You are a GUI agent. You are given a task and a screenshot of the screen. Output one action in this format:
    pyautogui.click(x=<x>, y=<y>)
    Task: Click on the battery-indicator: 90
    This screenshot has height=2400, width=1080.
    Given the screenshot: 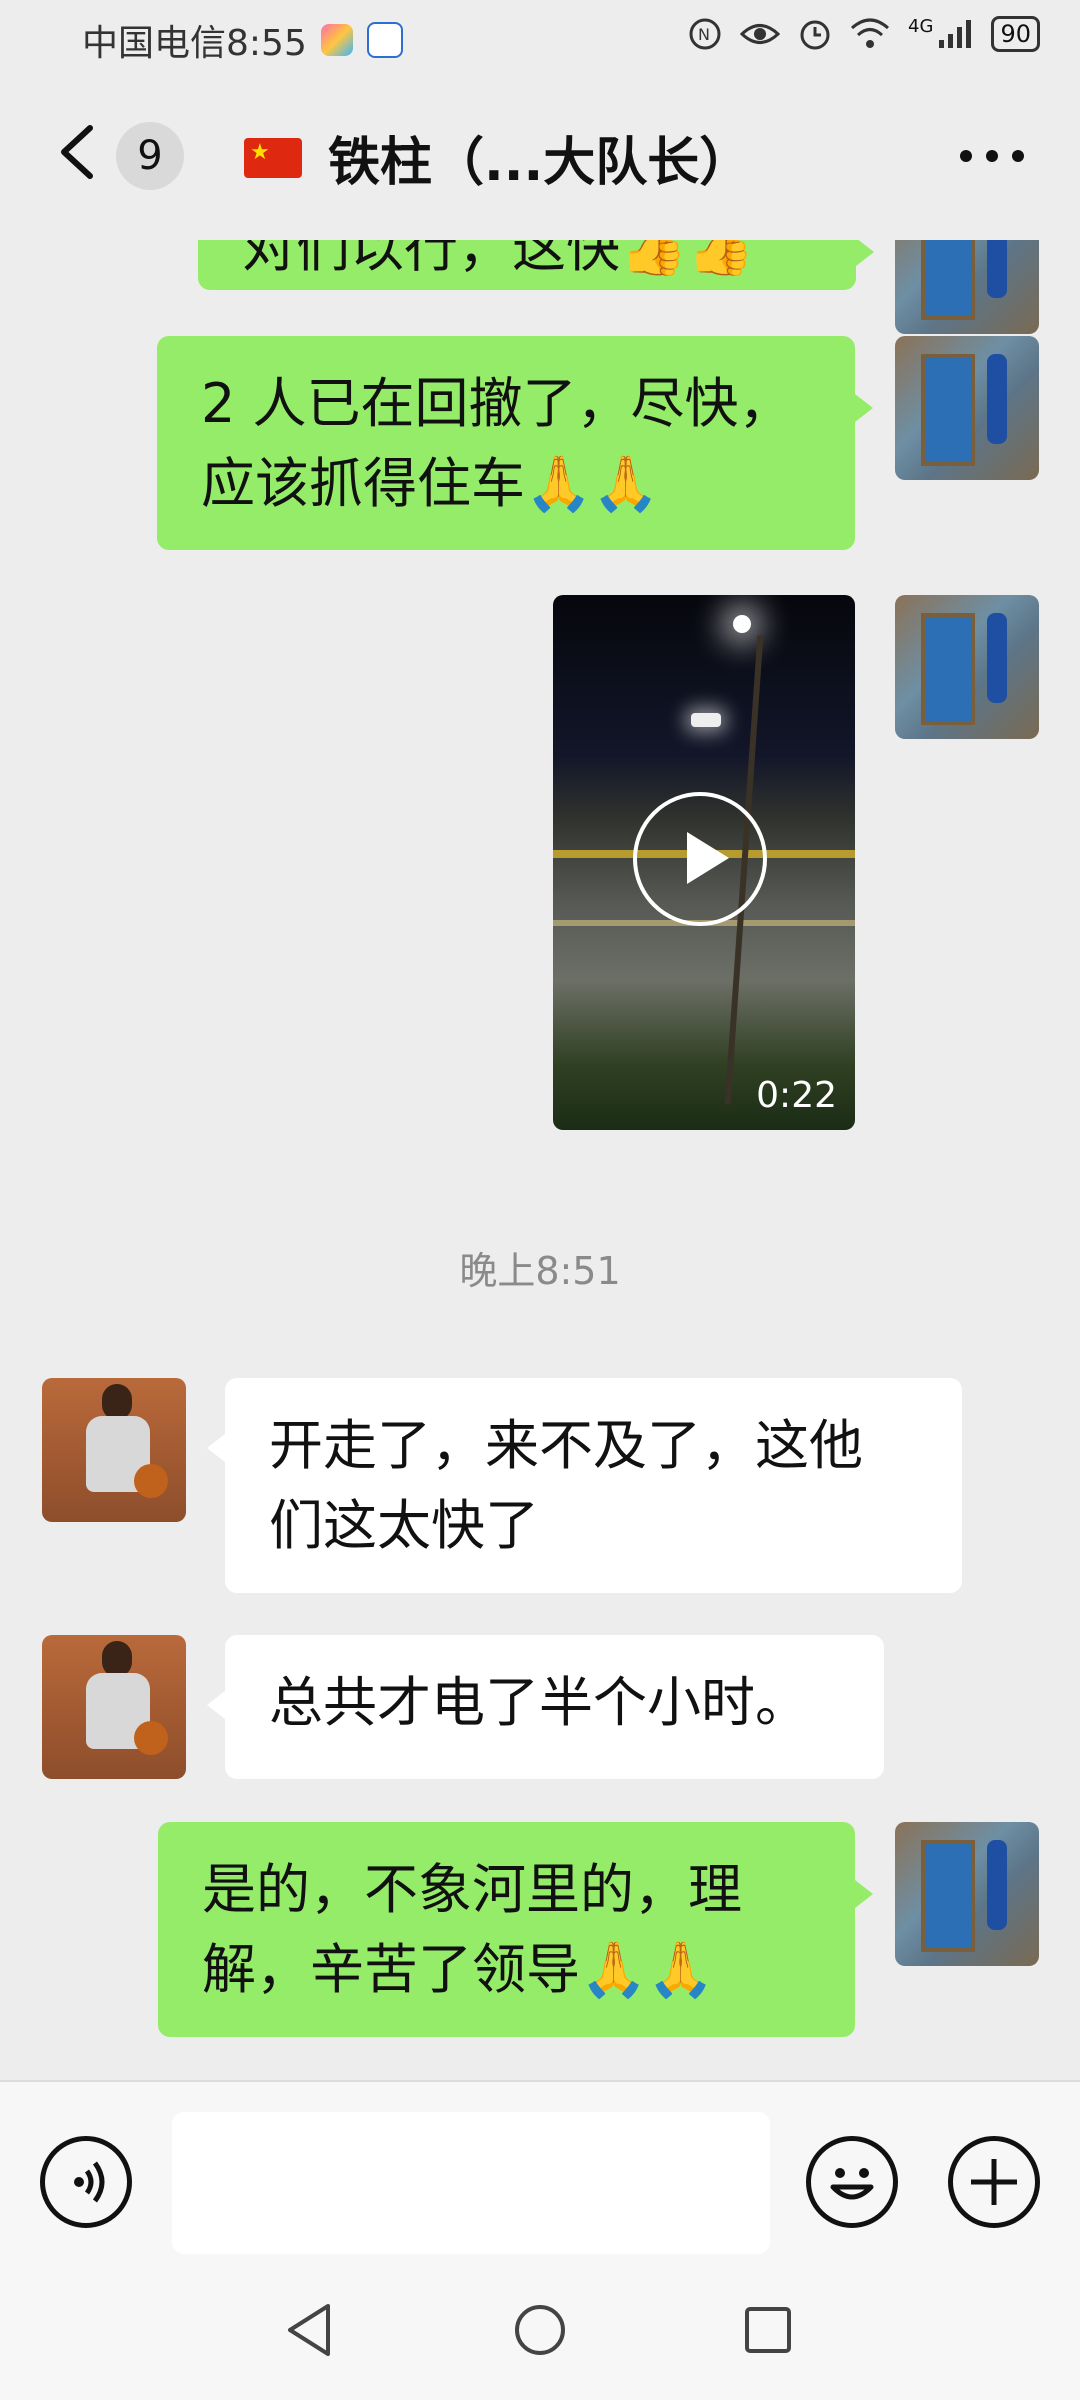 What is the action you would take?
    pyautogui.click(x=1015, y=34)
    